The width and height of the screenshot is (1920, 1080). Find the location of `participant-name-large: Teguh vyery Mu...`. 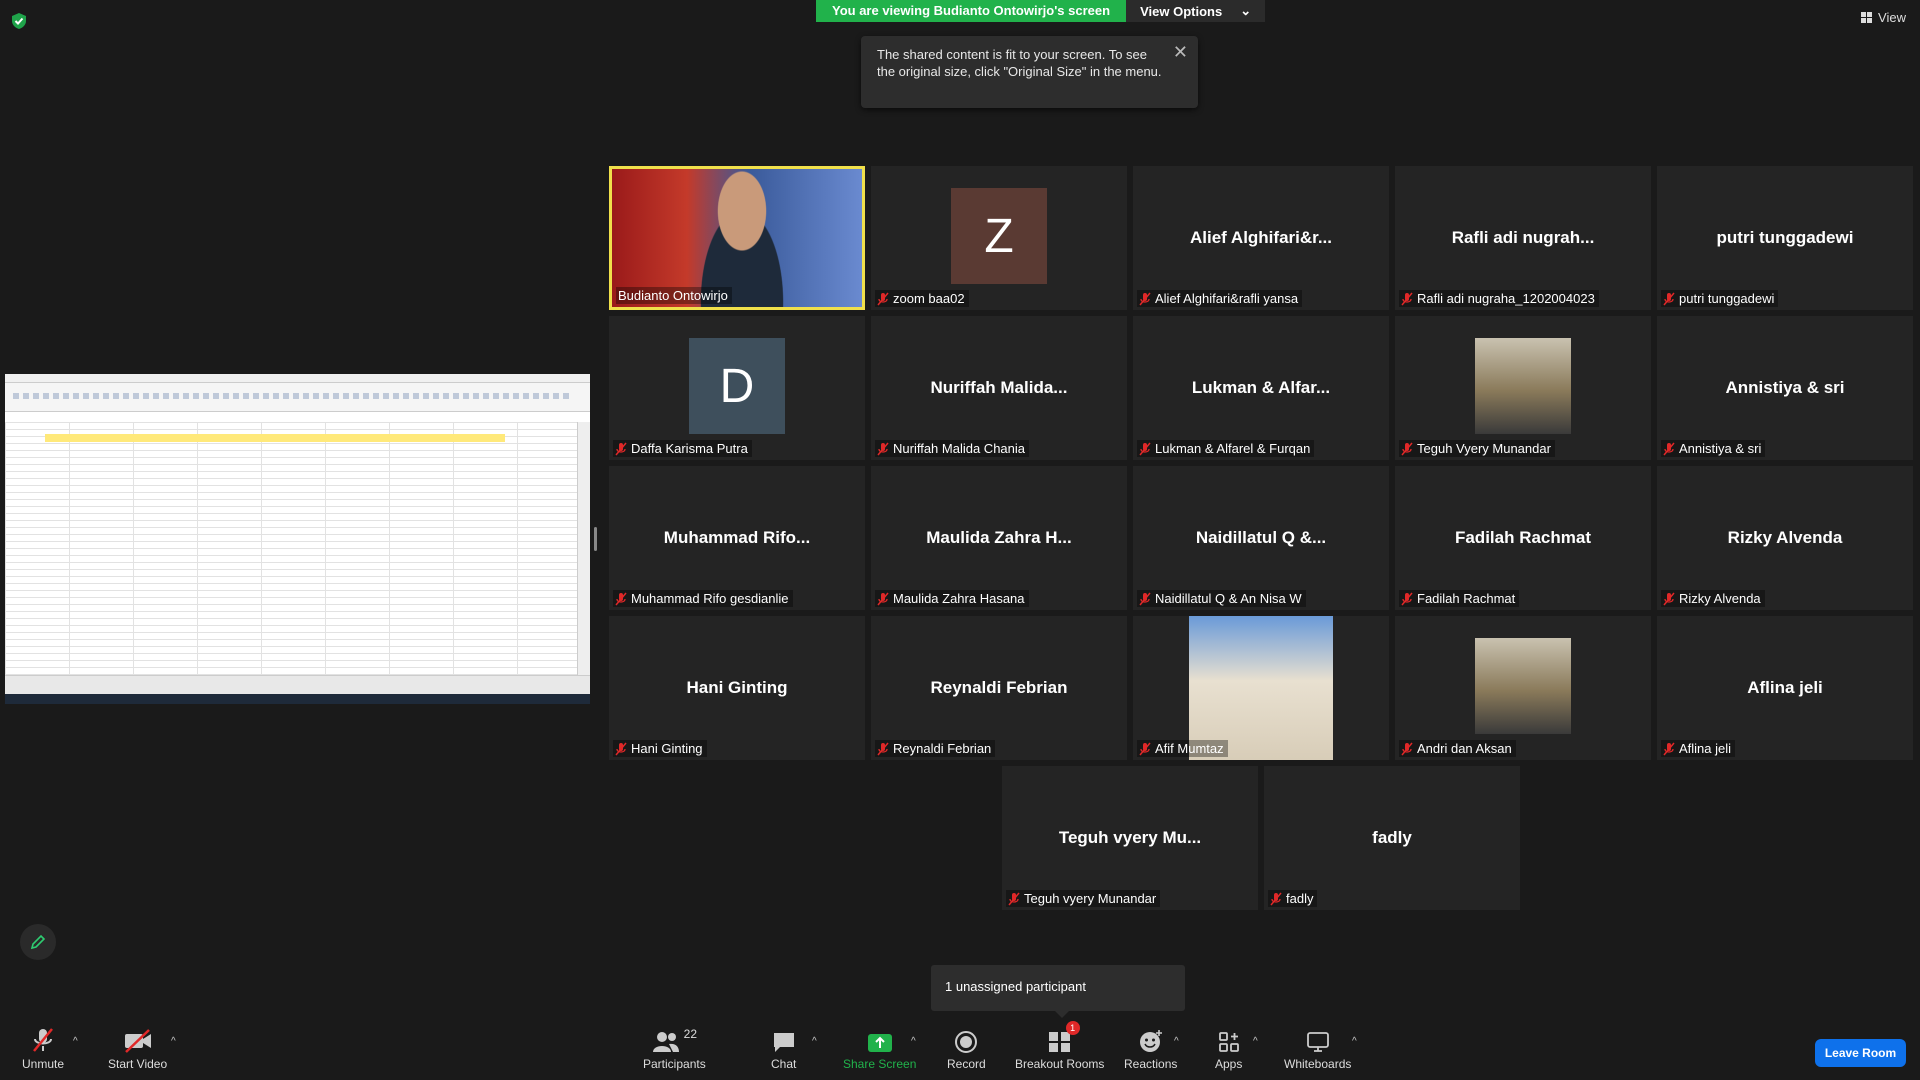

participant-name-large: Teguh vyery Mu... is located at coordinates (1130, 837).